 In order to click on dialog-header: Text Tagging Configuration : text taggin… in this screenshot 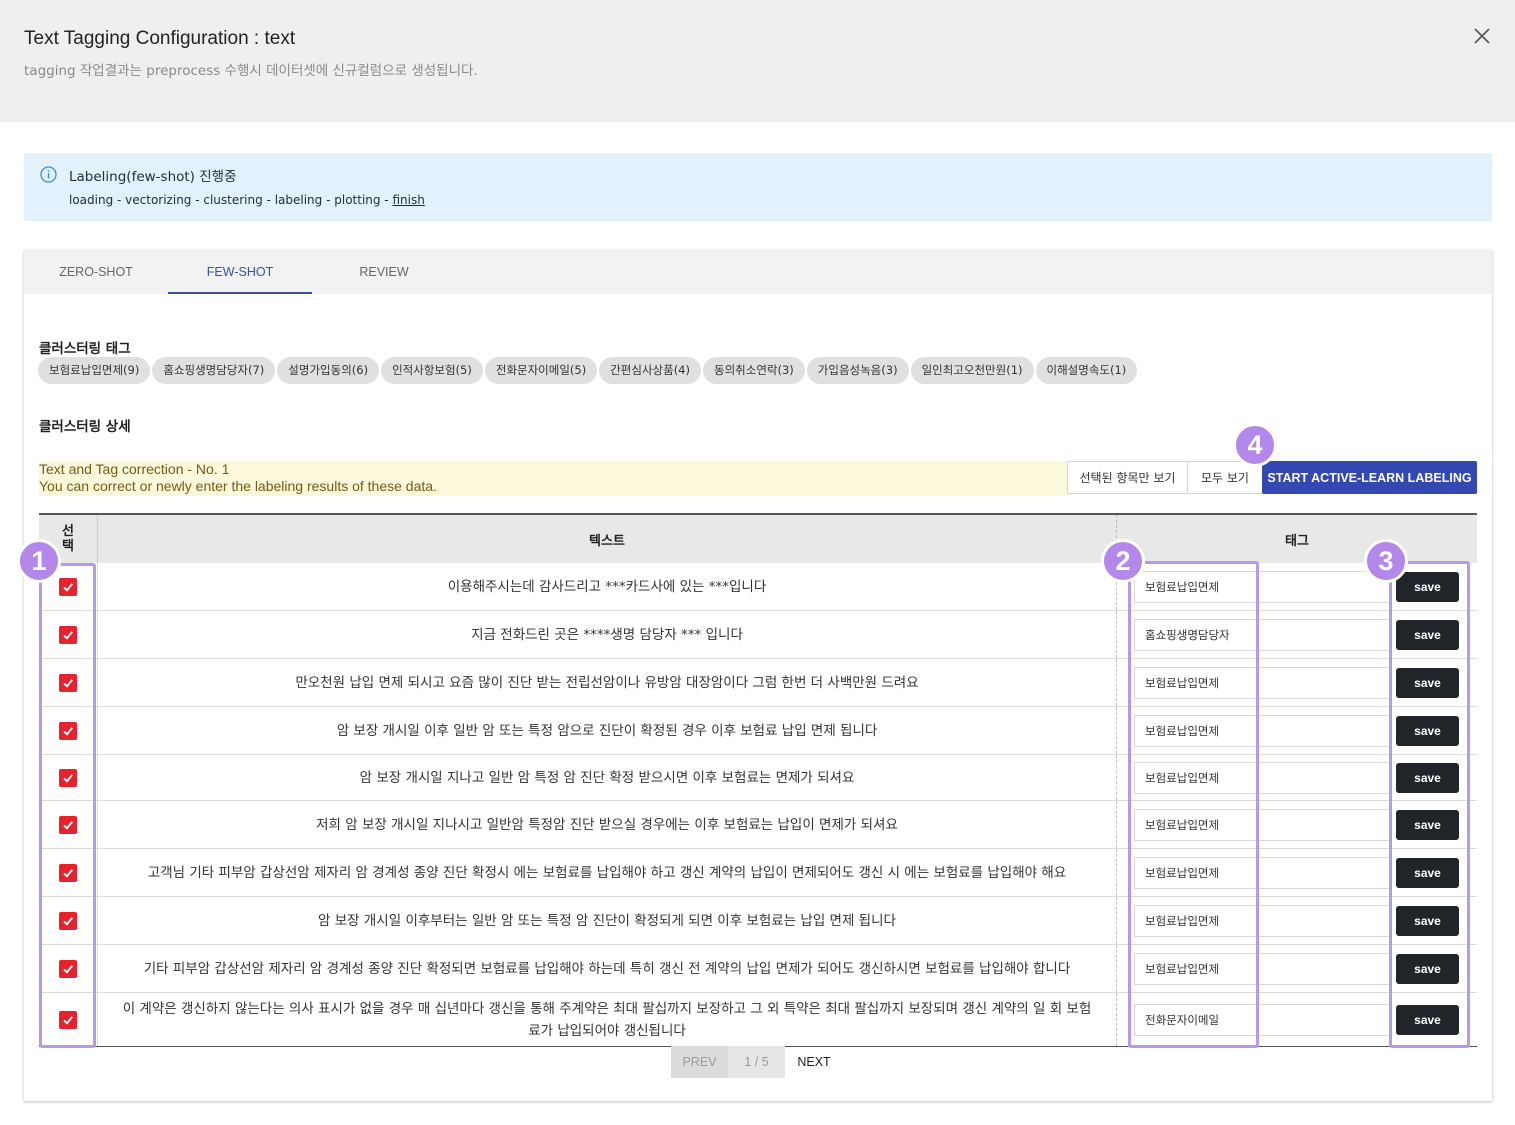, I will do `click(757, 61)`.